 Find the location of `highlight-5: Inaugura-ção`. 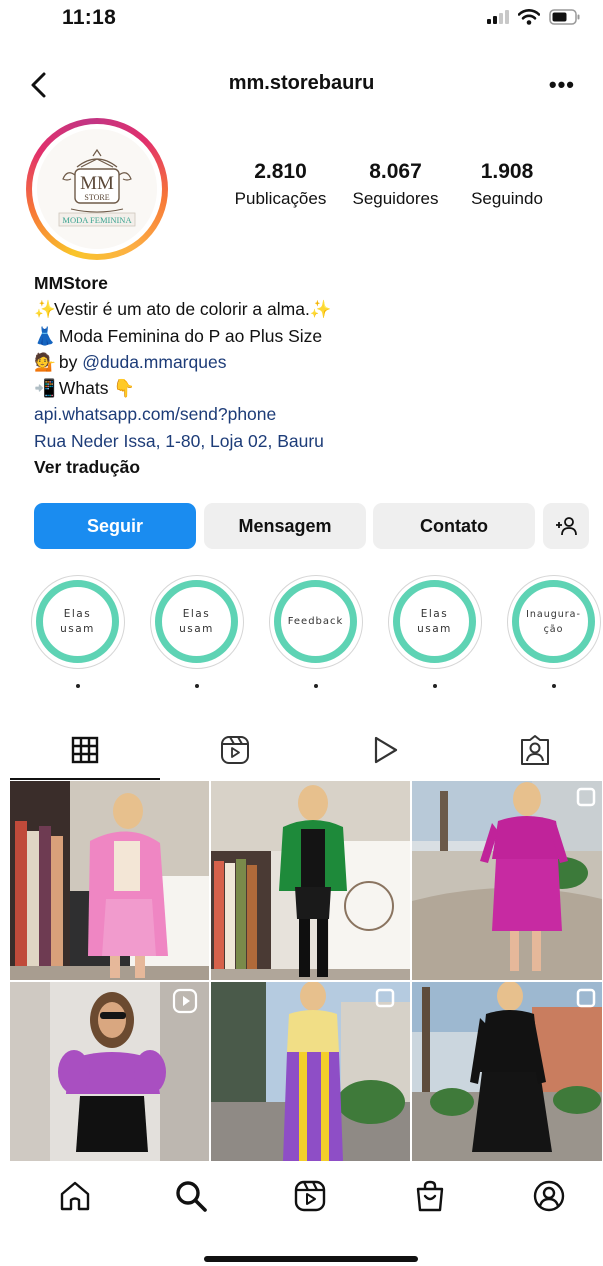

highlight-5: Inaugura-ção is located at coordinates (554, 622).